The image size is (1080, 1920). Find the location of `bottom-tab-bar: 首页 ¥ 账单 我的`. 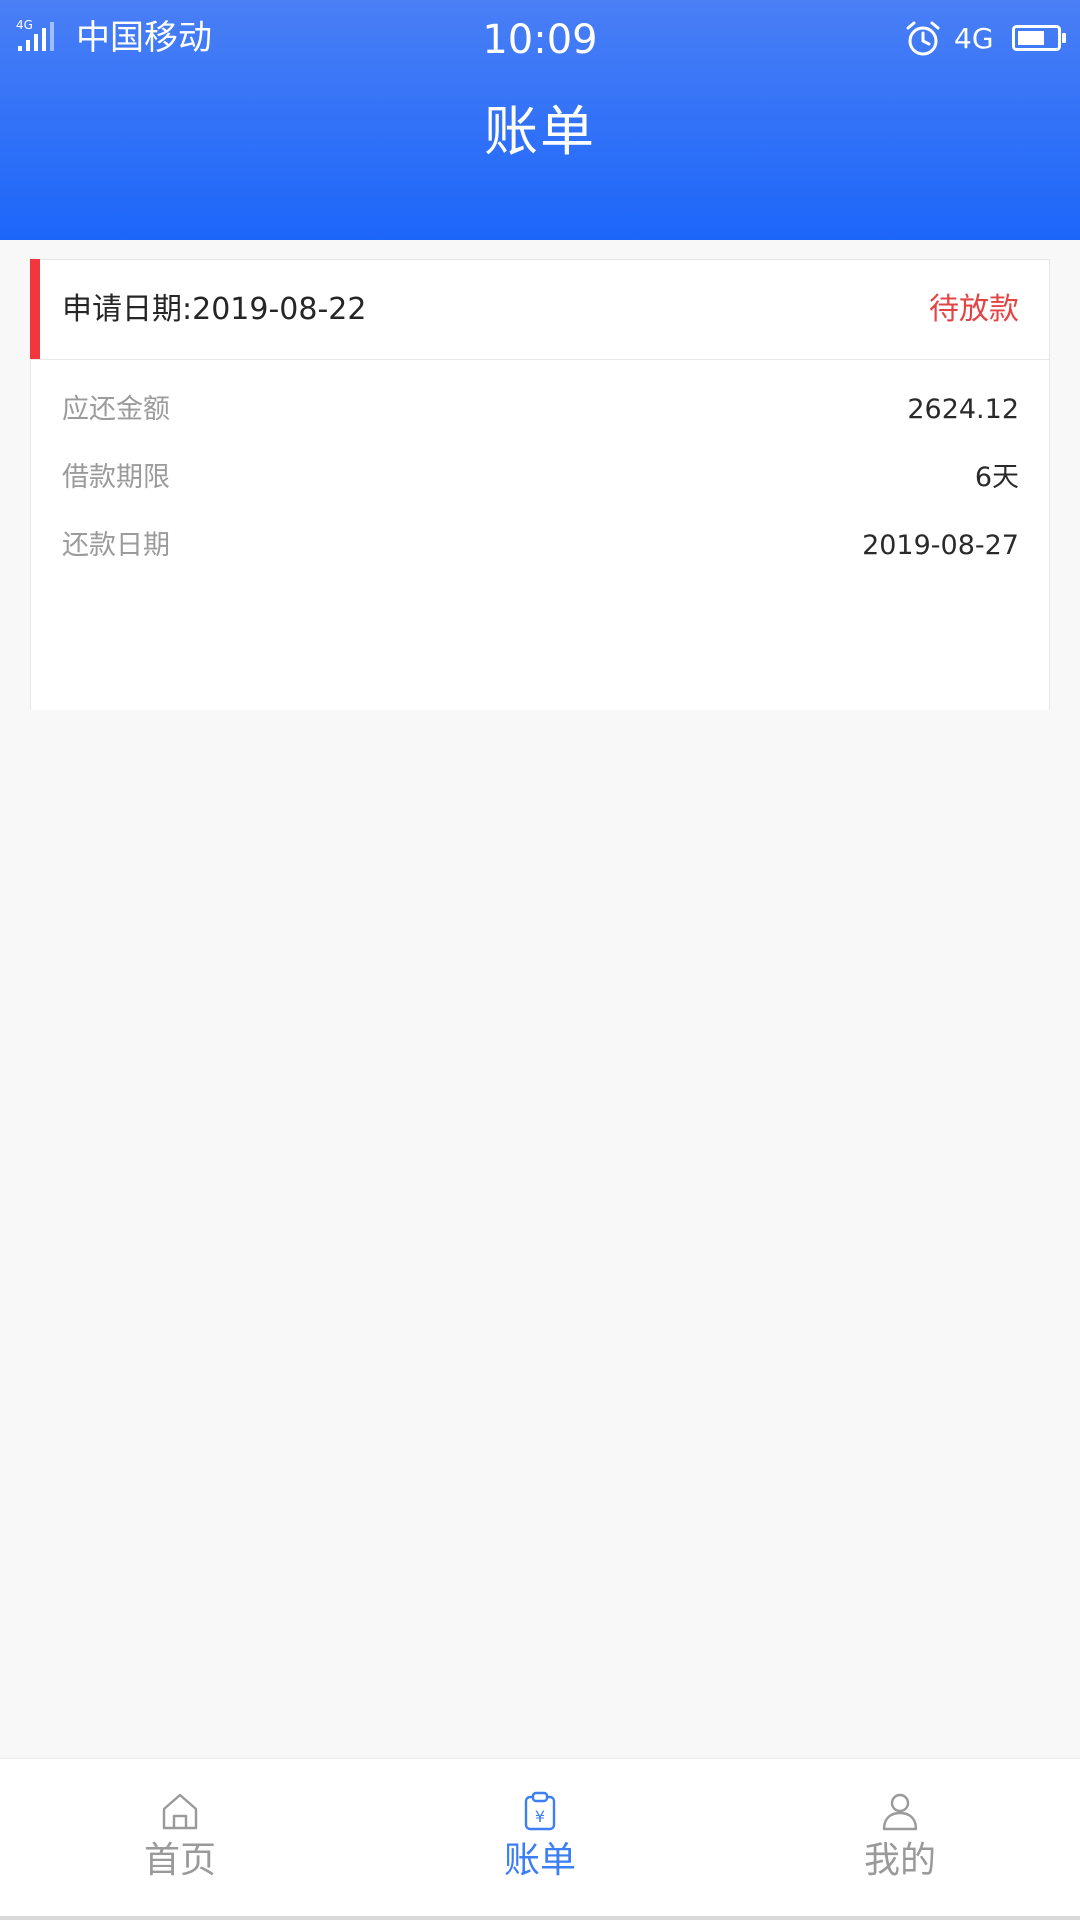

bottom-tab-bar: 首页 ¥ 账单 我的 is located at coordinates (540, 1839).